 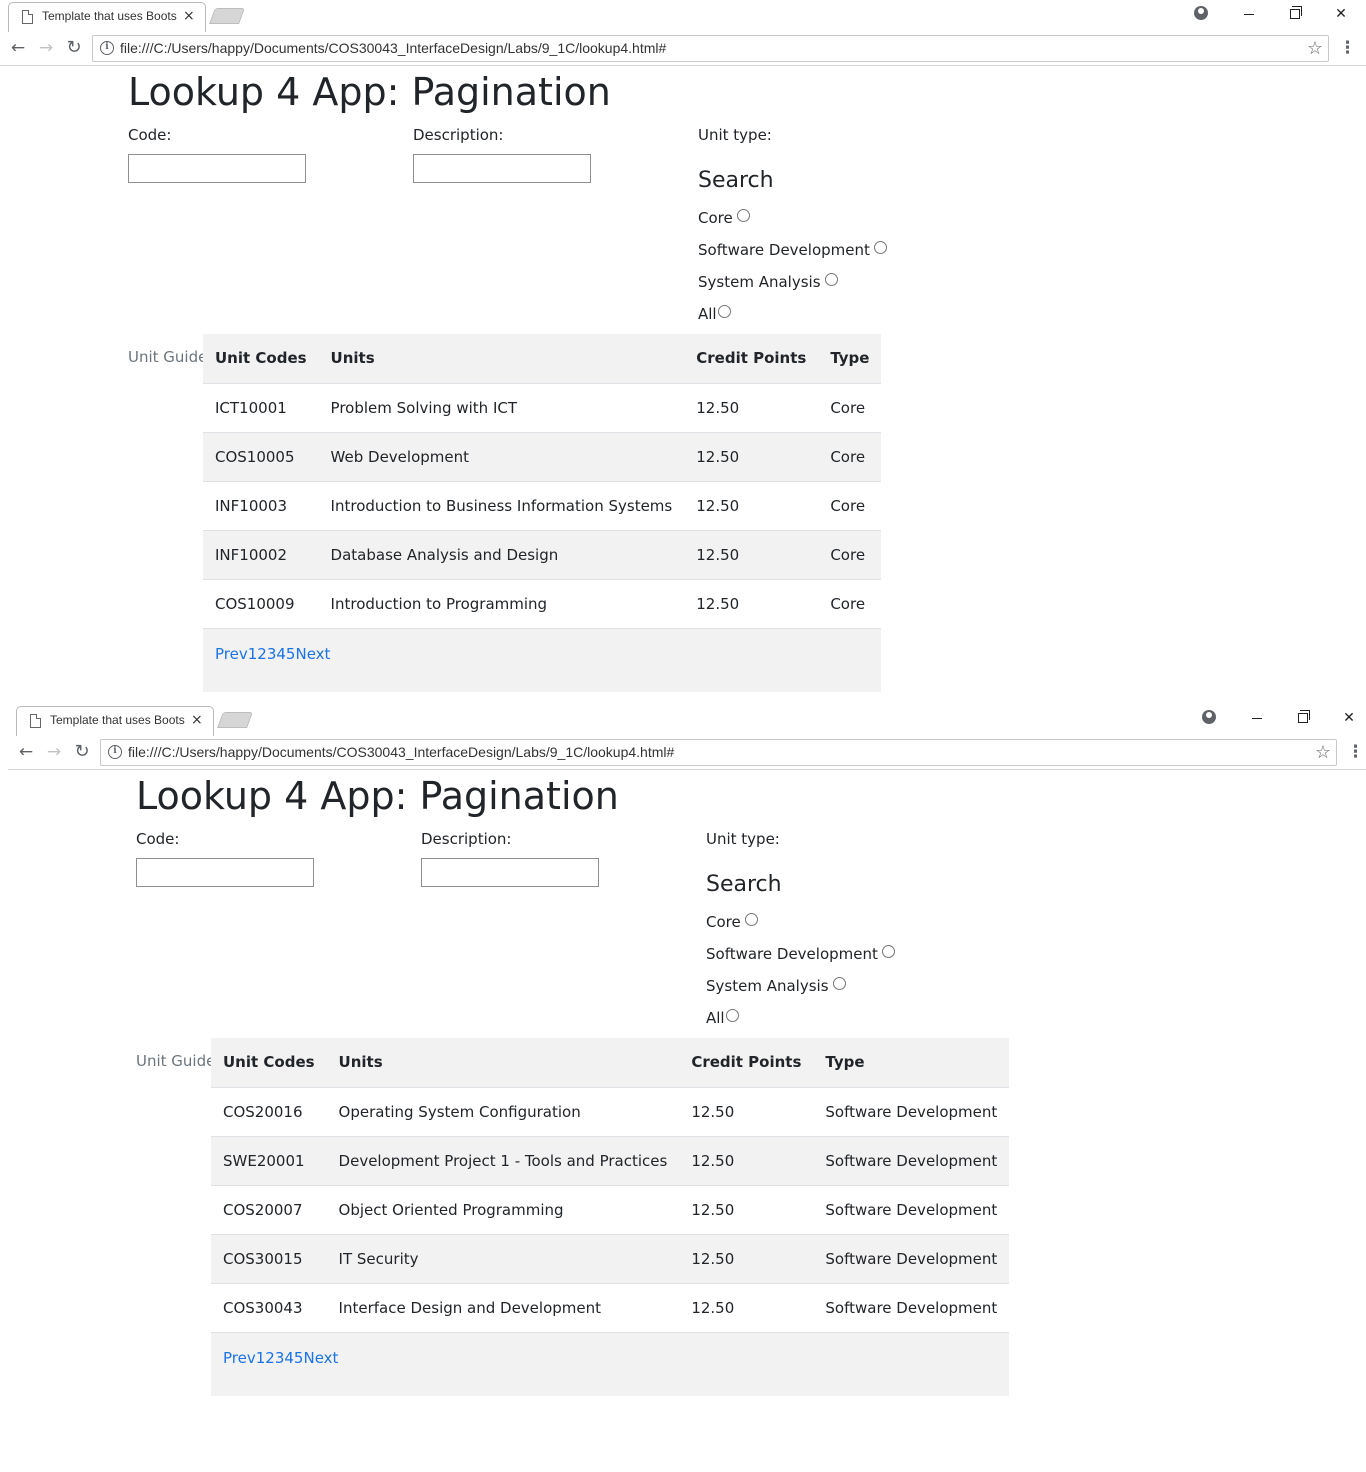 I want to click on tab-title: Template that uses Bootstrap, so click(x=117, y=720).